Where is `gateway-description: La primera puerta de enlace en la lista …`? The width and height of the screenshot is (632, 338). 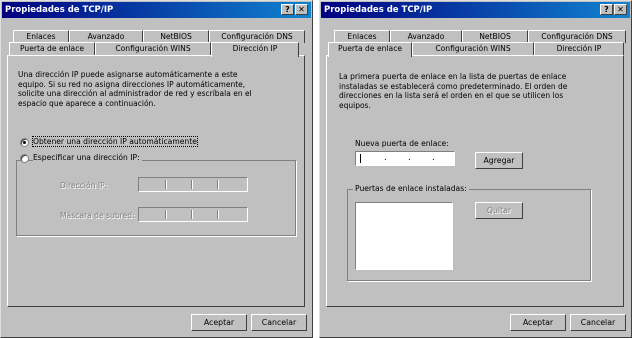 gateway-description: La primera puerta de enlace en la lista … is located at coordinates (453, 91).